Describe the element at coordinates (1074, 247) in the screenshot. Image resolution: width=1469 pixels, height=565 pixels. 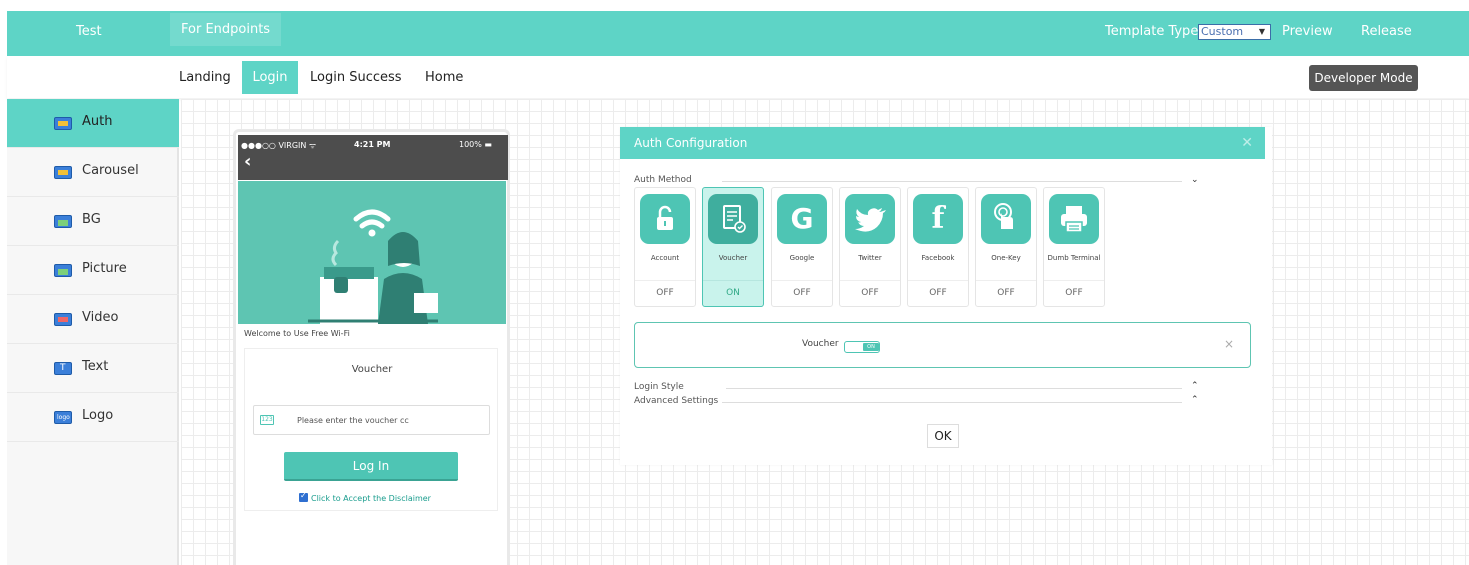
I see `auth-method-dumb-terminal: Dumb Terminal OFF` at that location.